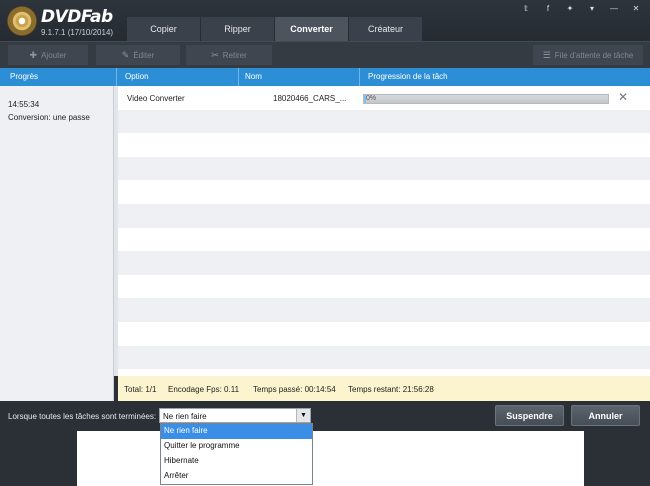  What do you see at coordinates (236, 461) in the screenshot?
I see `option-hibernate: Hibernate` at bounding box center [236, 461].